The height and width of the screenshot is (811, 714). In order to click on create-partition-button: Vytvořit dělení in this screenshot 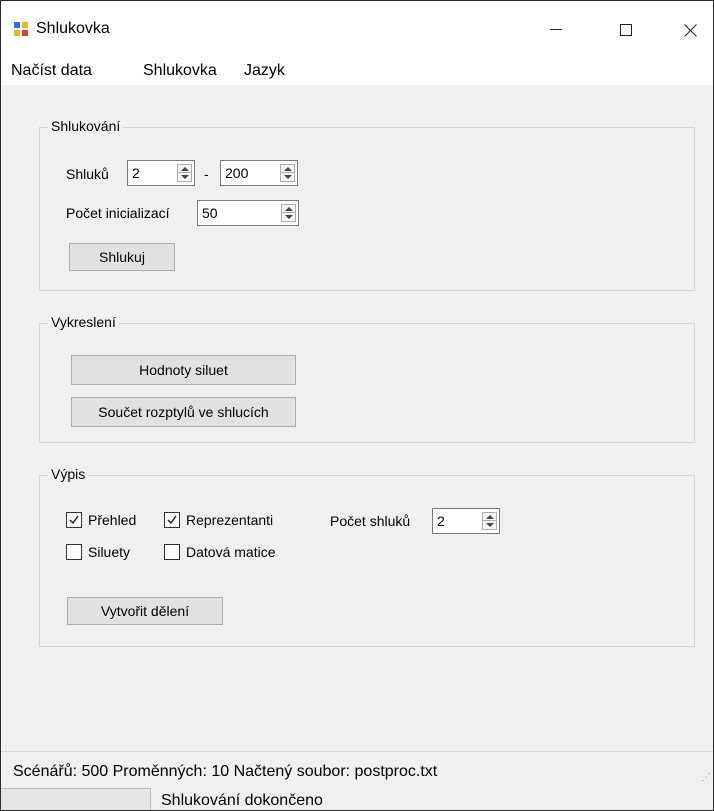, I will do `click(145, 611)`.